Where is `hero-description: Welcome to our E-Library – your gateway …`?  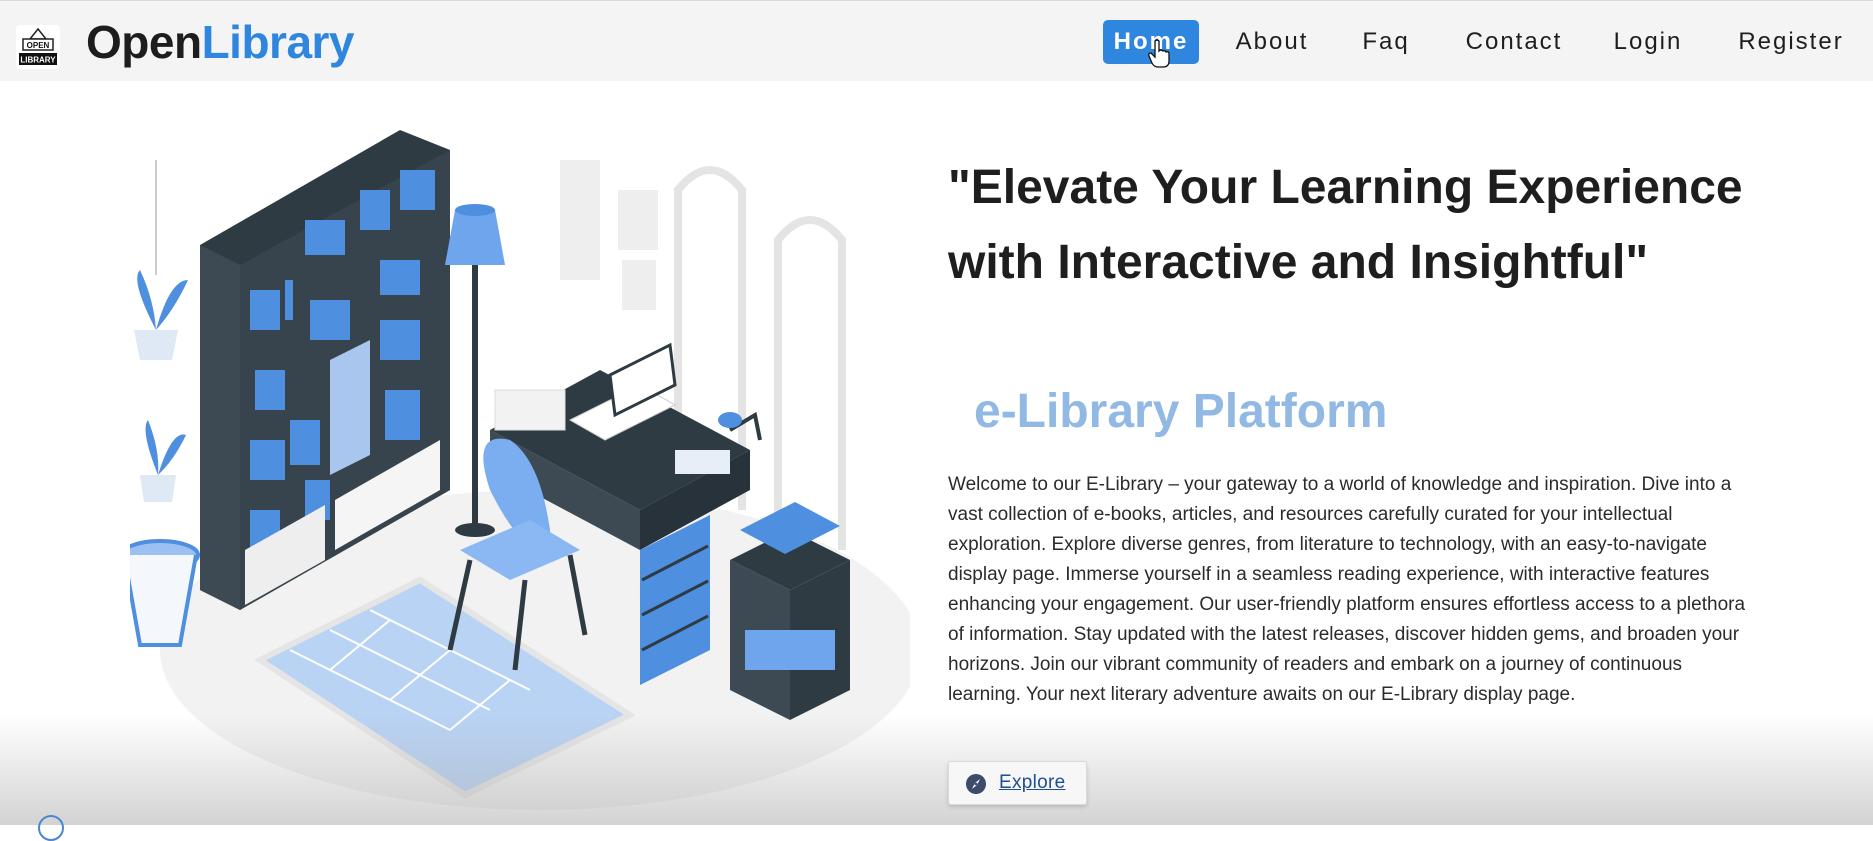 hero-description: Welcome to our E-Library – your gateway … is located at coordinates (1347, 589).